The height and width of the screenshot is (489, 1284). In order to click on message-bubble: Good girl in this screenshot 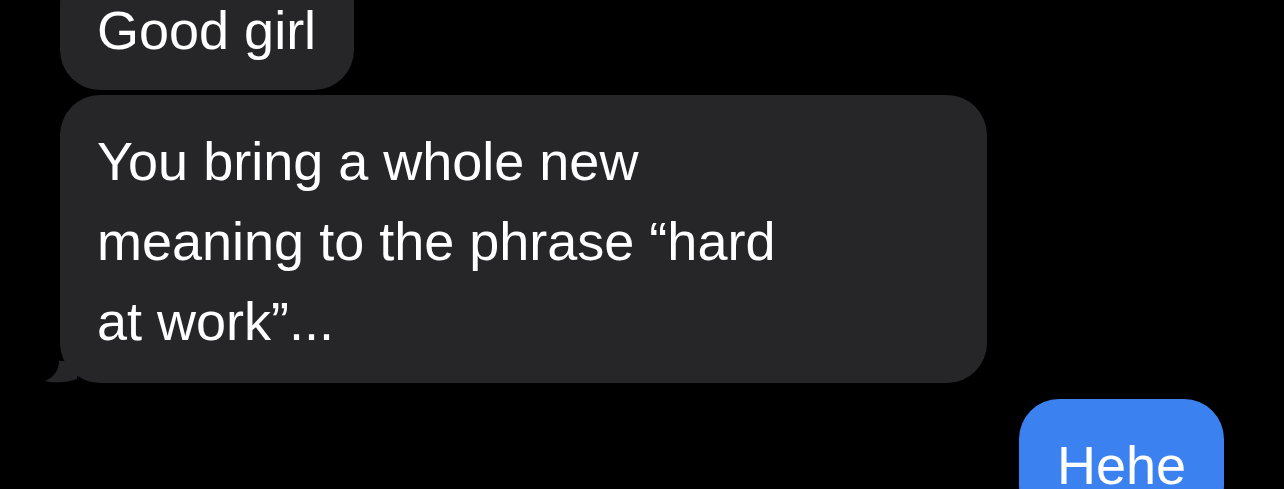, I will do `click(207, 45)`.